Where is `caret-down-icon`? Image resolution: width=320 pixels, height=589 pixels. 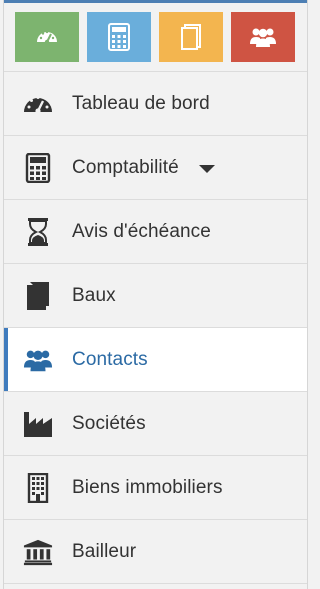 caret-down-icon is located at coordinates (206, 169).